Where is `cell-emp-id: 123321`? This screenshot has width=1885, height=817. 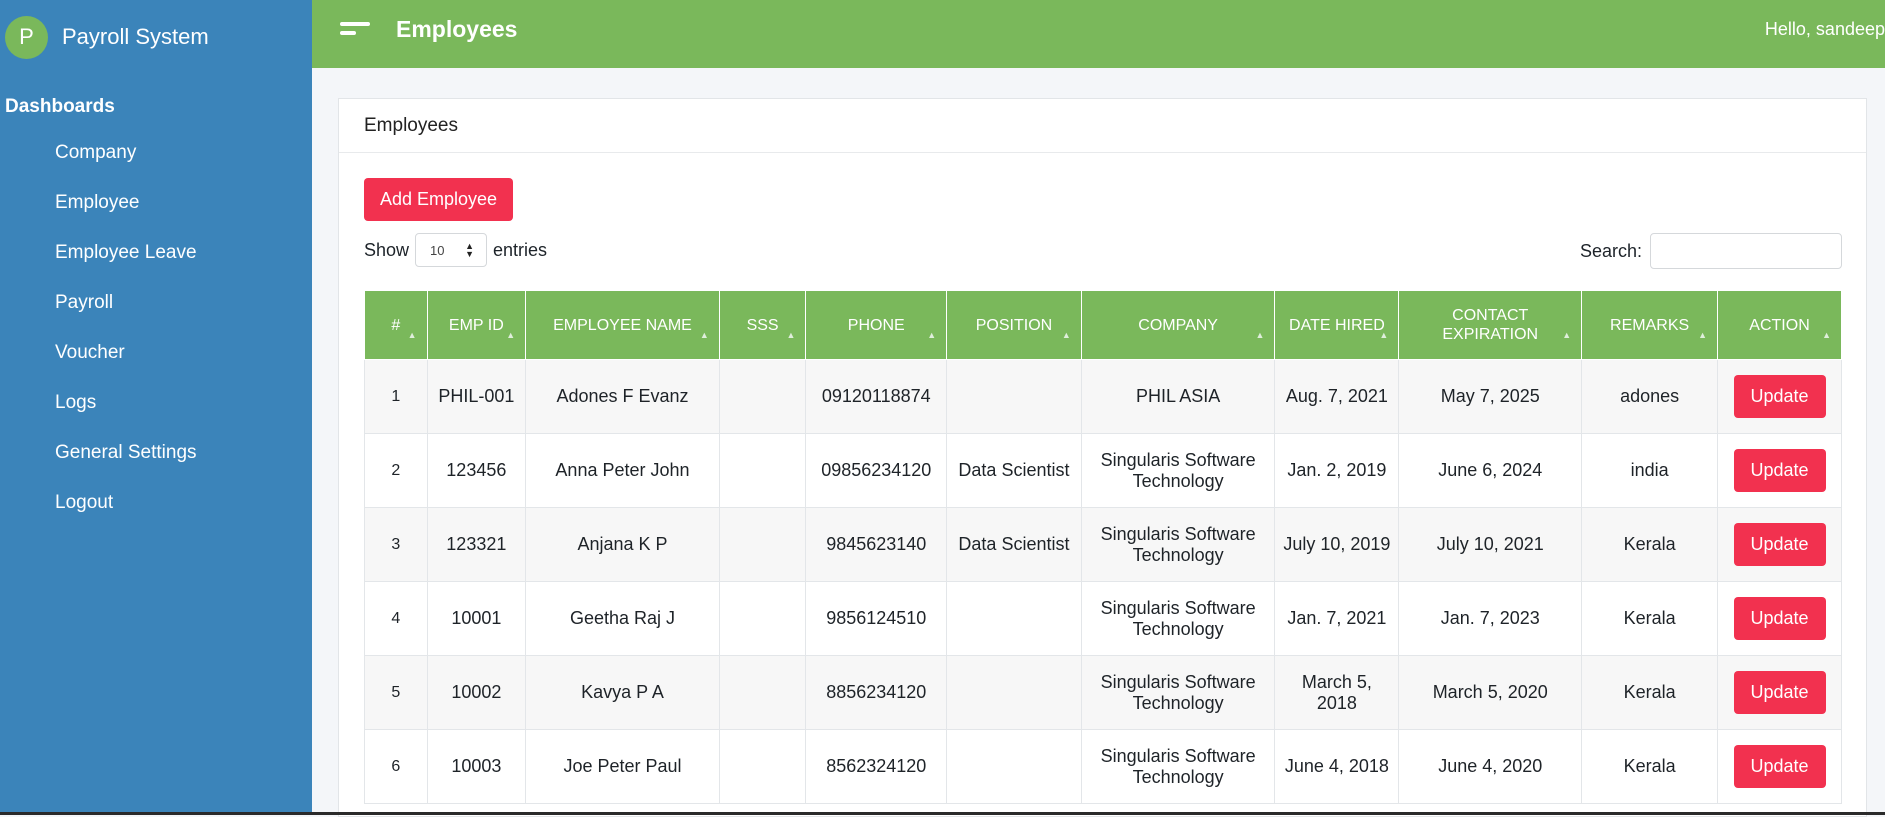
cell-emp-id: 123321 is located at coordinates (476, 544).